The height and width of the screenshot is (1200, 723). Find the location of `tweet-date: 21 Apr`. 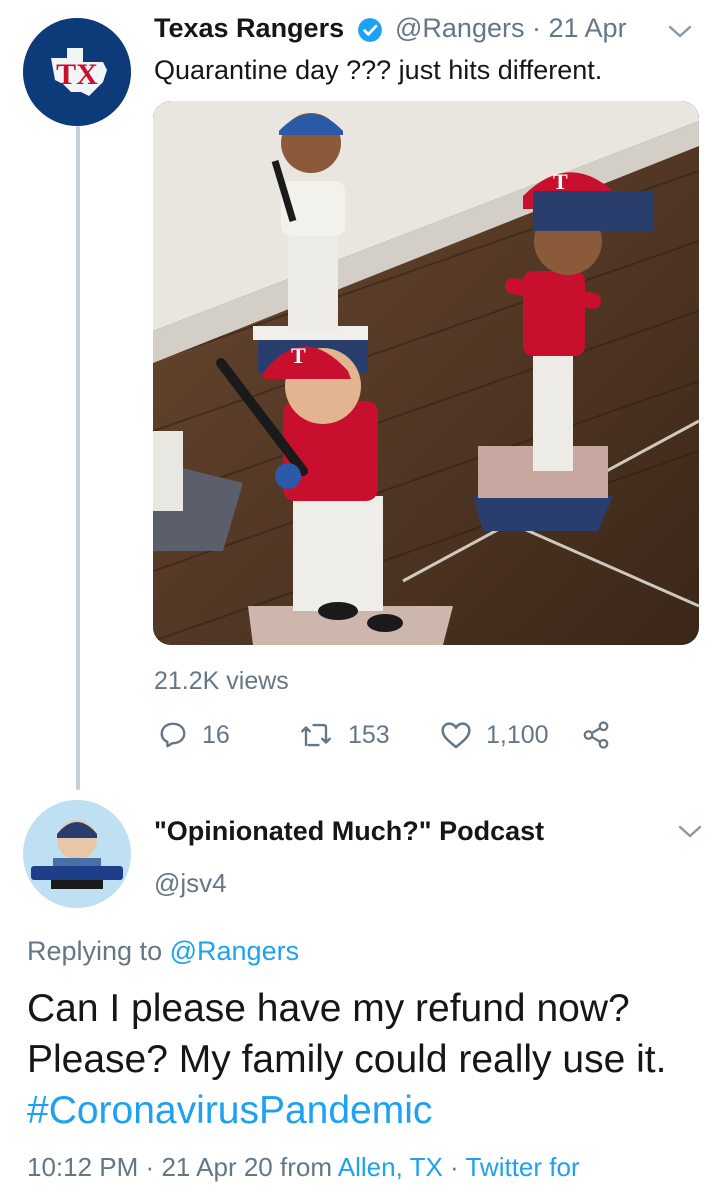

tweet-date: 21 Apr is located at coordinates (588, 28).